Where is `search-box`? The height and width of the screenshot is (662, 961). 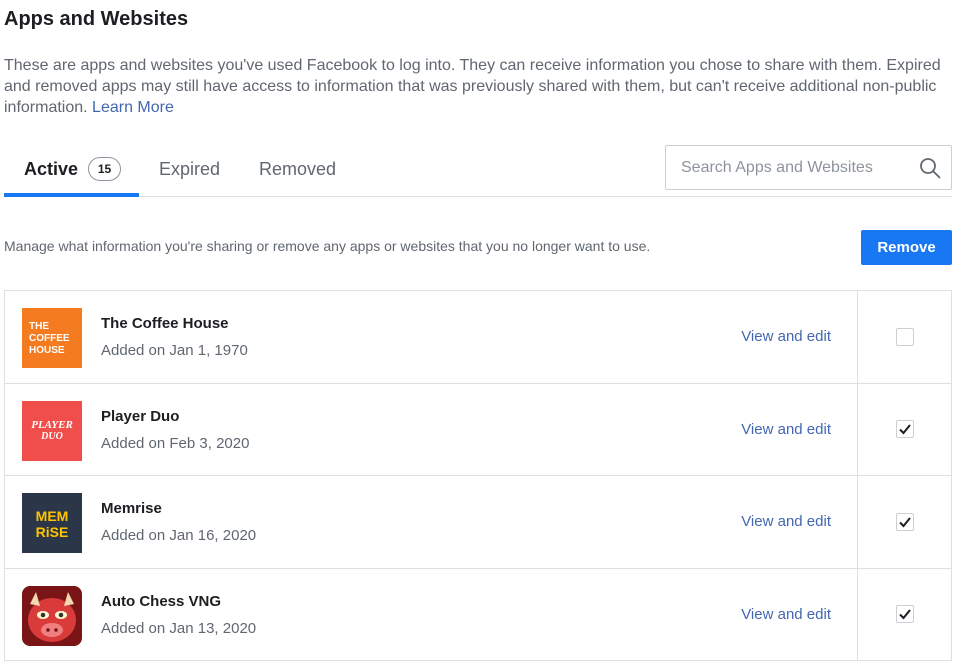 search-box is located at coordinates (808, 167).